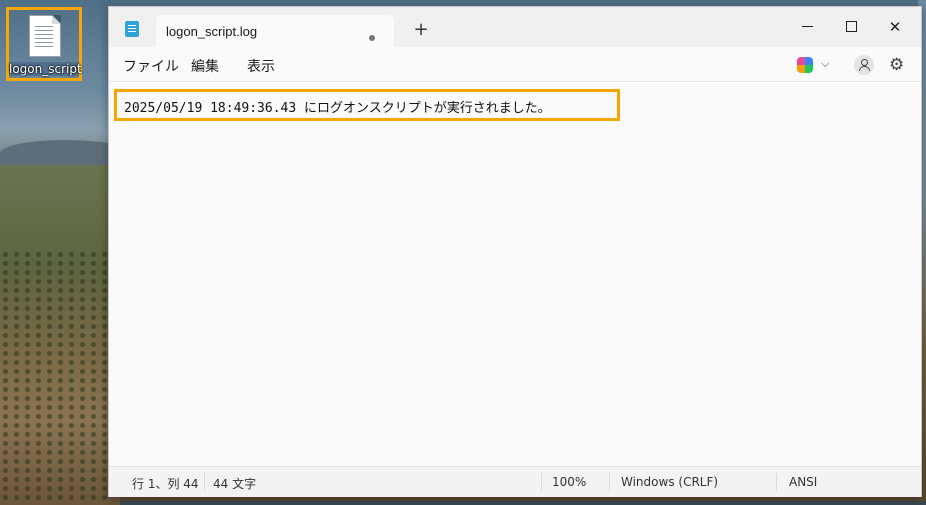 Image resolution: width=926 pixels, height=505 pixels. What do you see at coordinates (275, 31) in the screenshot?
I see `tab-logon-script: logon_script.log` at bounding box center [275, 31].